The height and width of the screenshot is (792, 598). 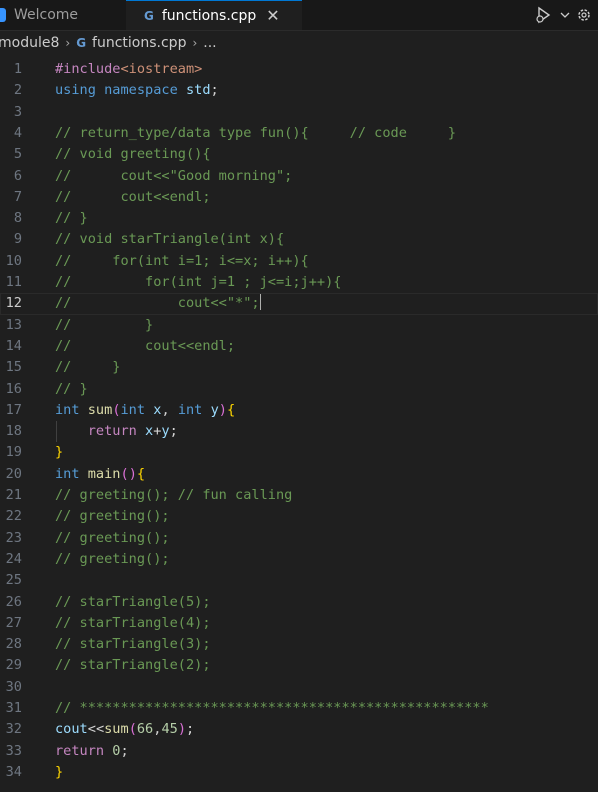 I want to click on code-text: // starTriangle(5);, so click(x=133, y=601).